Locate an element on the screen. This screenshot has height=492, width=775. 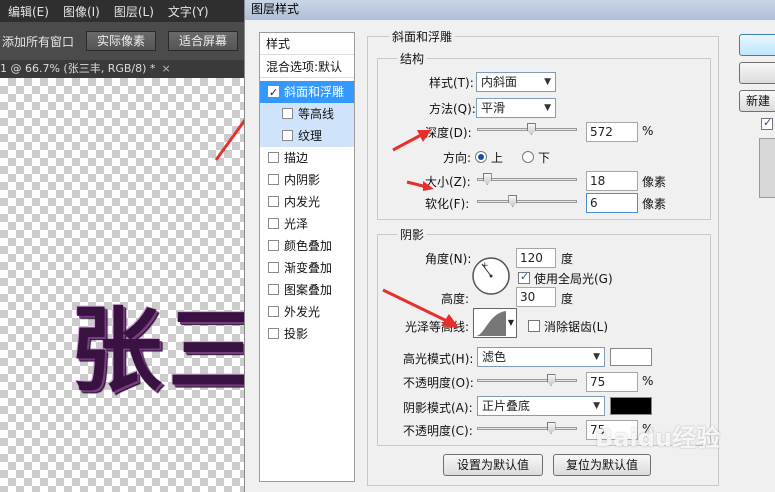
outer-glow-checkbox is located at coordinates (273, 311).